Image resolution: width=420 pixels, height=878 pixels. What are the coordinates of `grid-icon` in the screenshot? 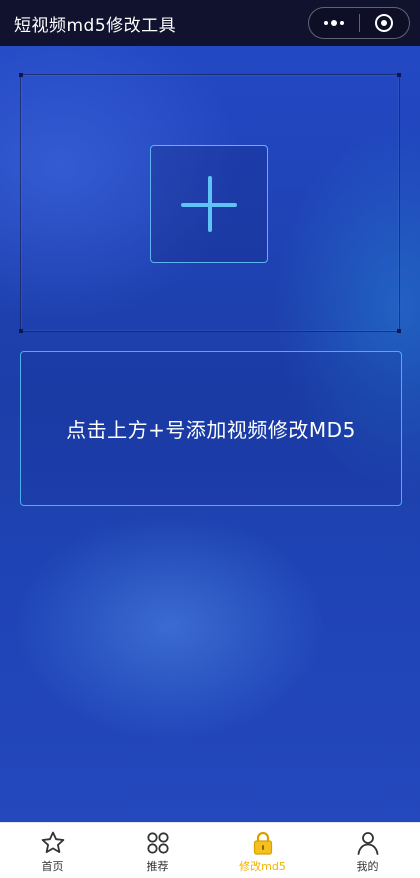 It's located at (157, 843).